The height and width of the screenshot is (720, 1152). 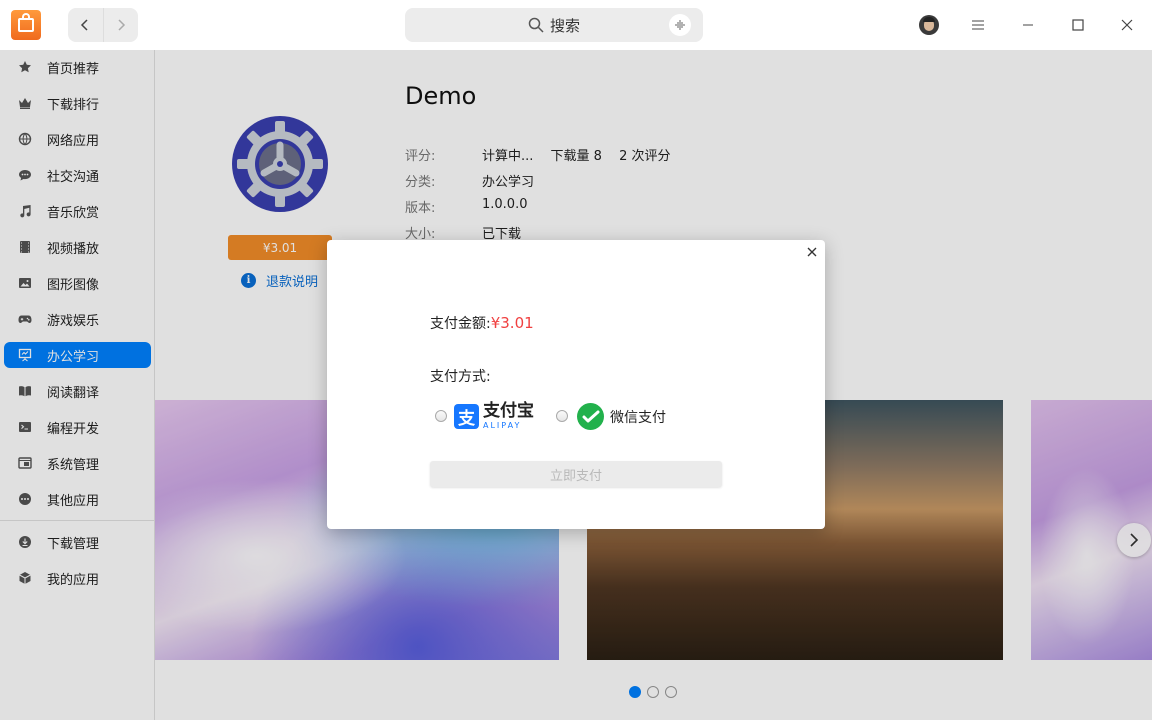 I want to click on alipay-option: 支 支付宝 ALIPAY, so click(x=494, y=416).